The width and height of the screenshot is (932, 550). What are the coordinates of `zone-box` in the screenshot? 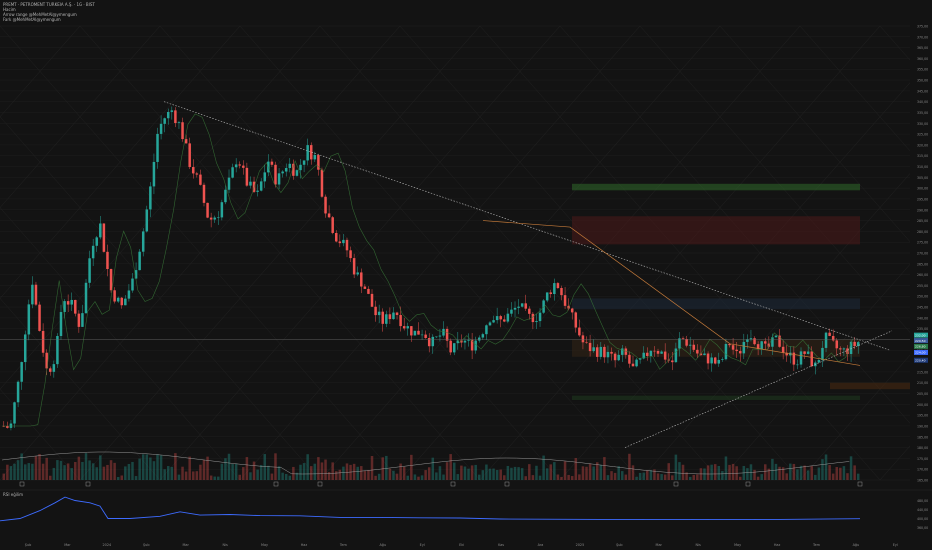 It's located at (716, 187).